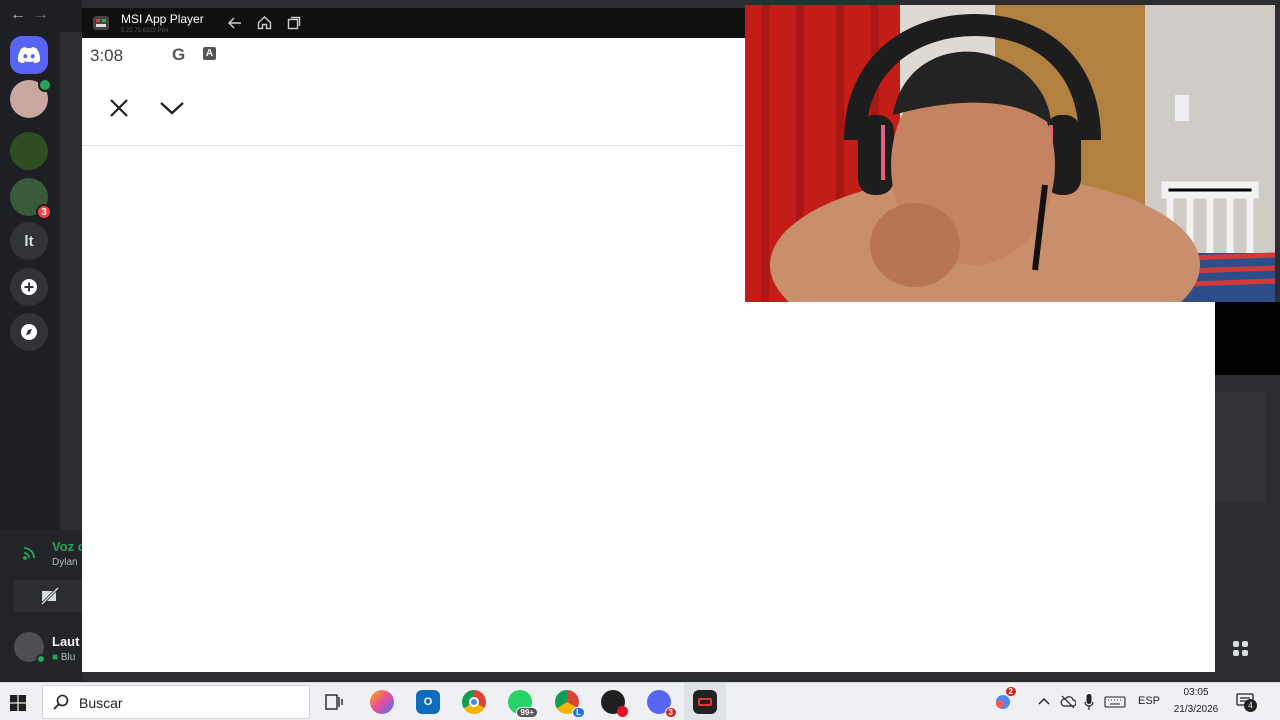 The image size is (1280, 720). I want to click on discord-member-panel, so click(1240, 447).